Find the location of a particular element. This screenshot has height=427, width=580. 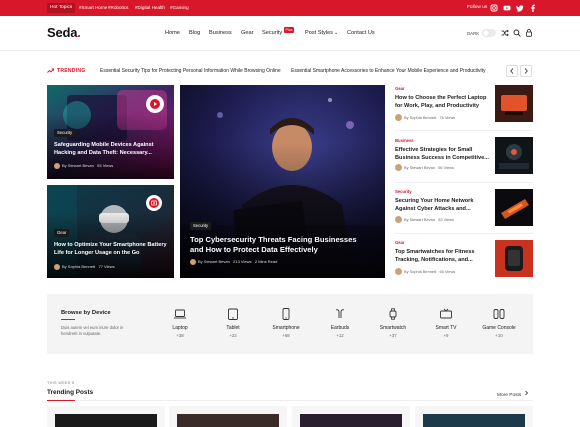

twitter-icon is located at coordinates (520, 8).